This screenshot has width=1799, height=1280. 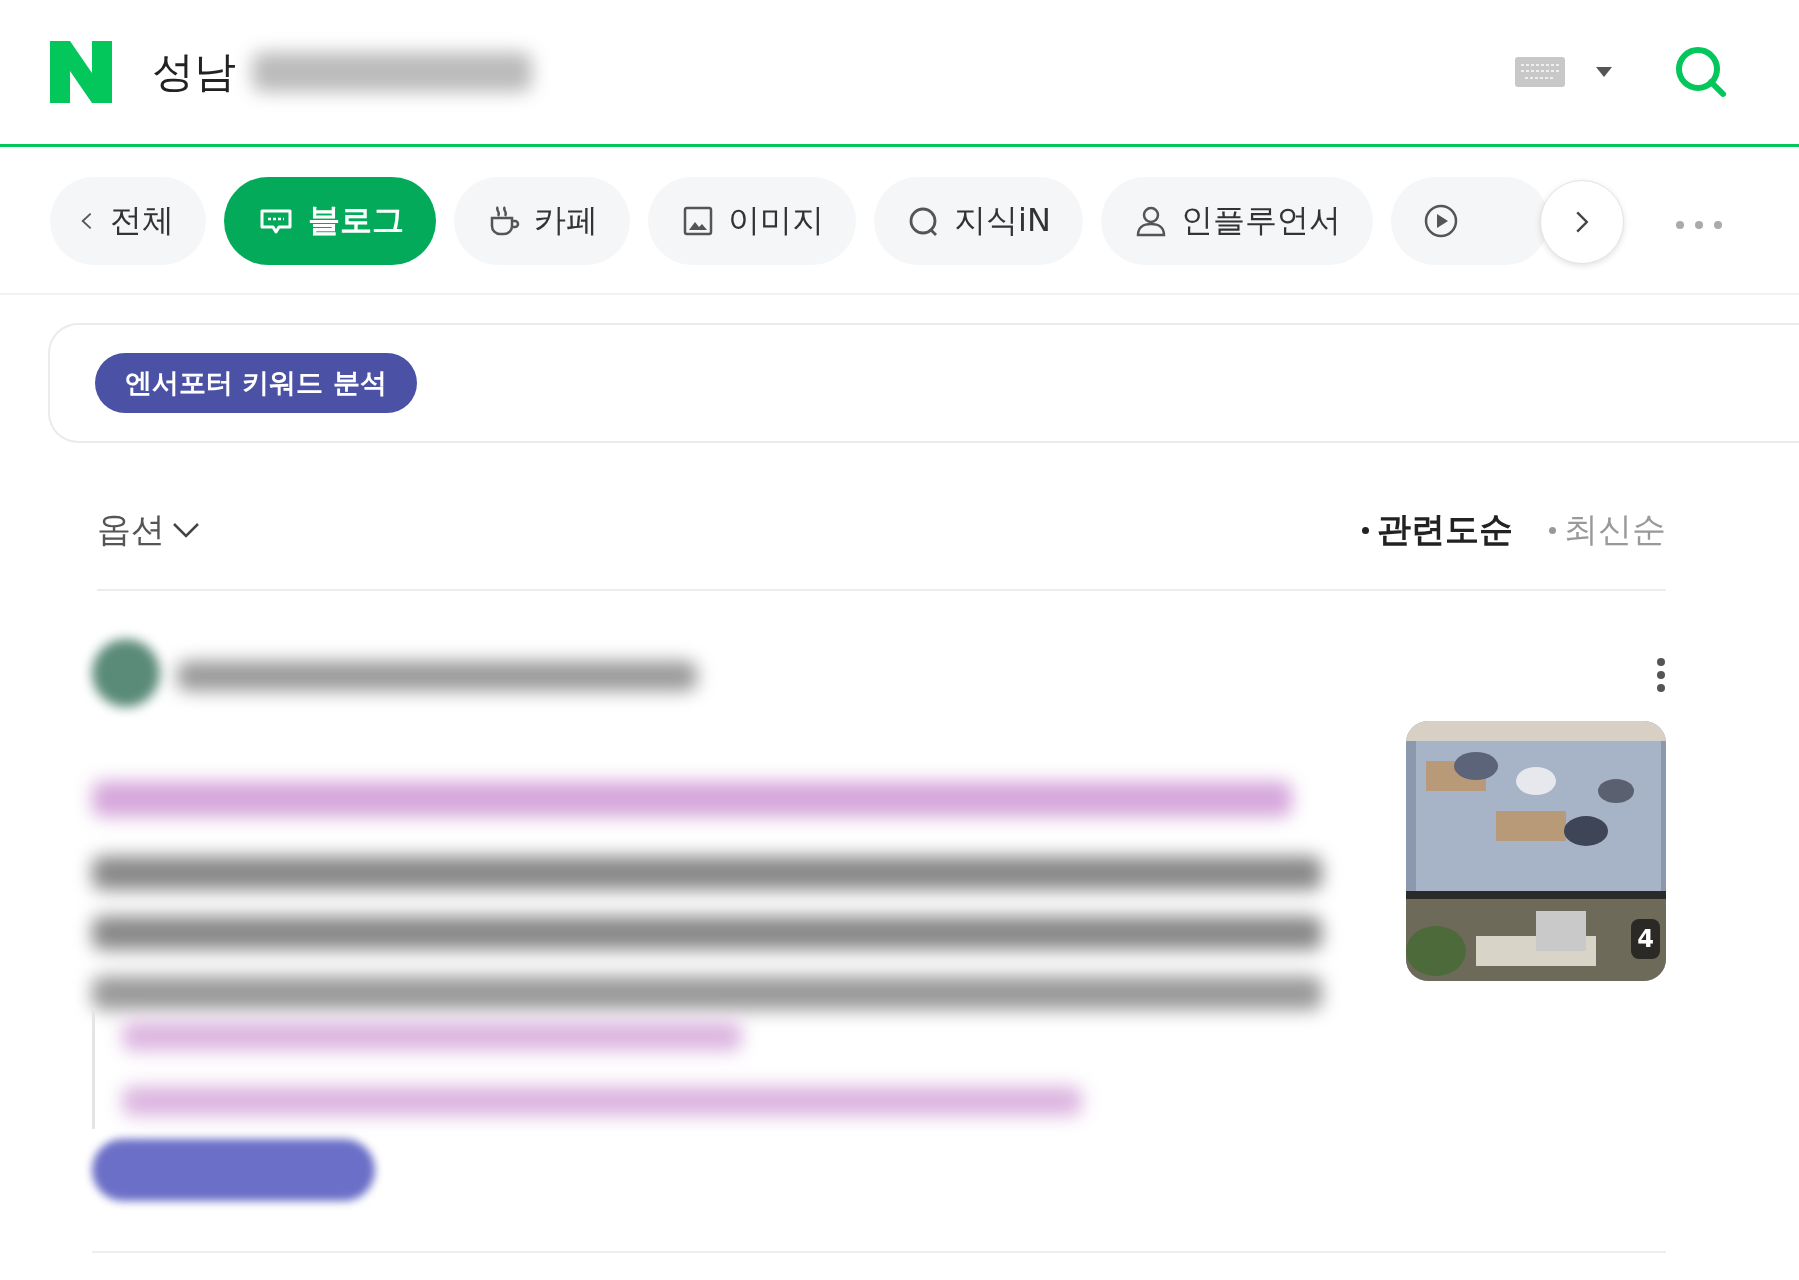 What do you see at coordinates (1661, 675) in the screenshot?
I see `more-vertical-icon` at bounding box center [1661, 675].